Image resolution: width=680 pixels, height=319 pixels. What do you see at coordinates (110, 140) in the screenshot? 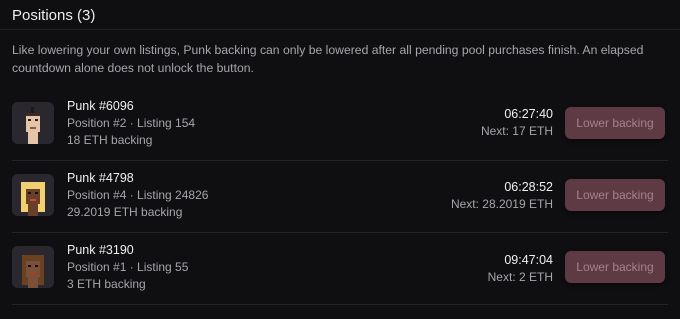
I see `backing-amount: 18 ETH backing` at bounding box center [110, 140].